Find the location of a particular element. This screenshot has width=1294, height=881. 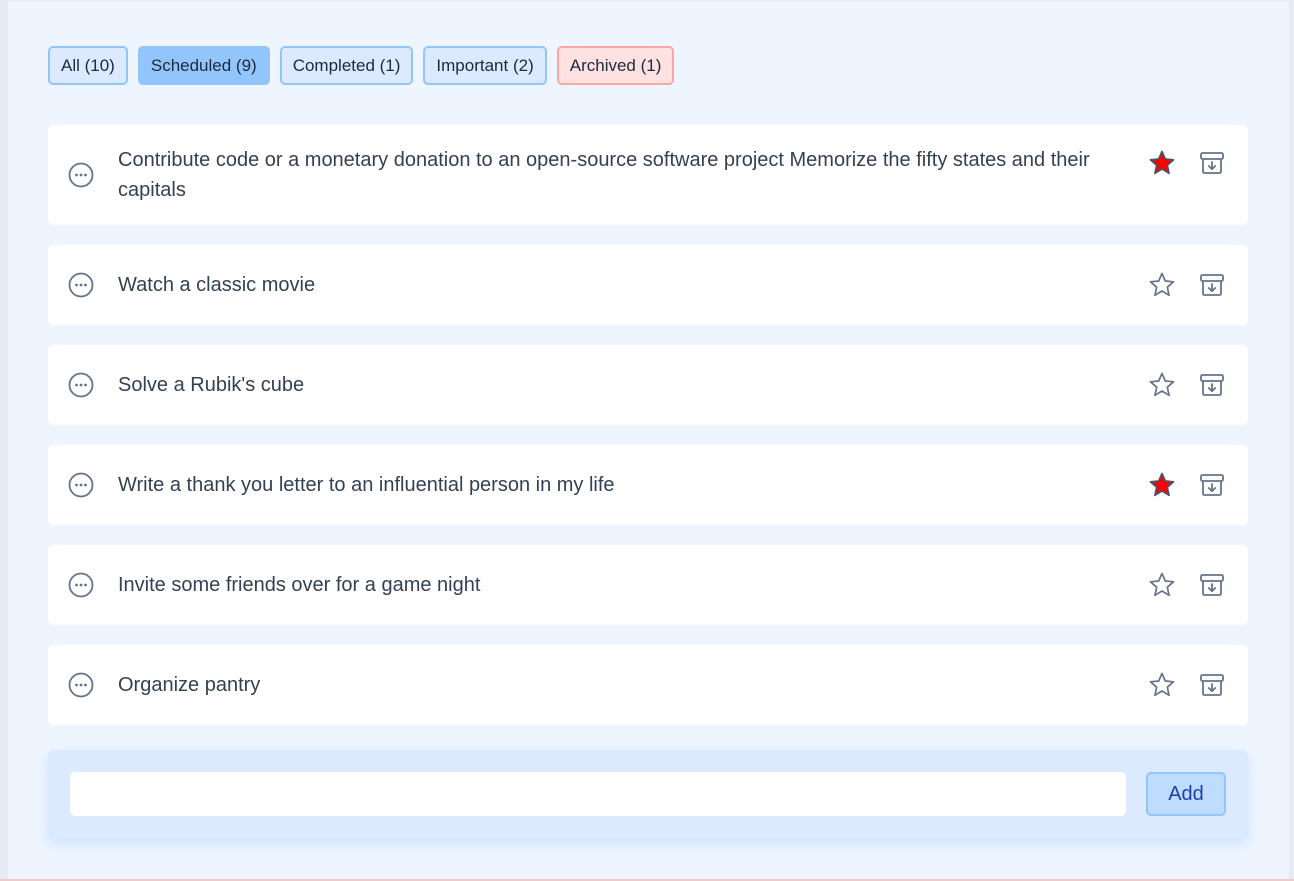

filter-completed-button: Completed (1) is located at coordinates (346, 65).